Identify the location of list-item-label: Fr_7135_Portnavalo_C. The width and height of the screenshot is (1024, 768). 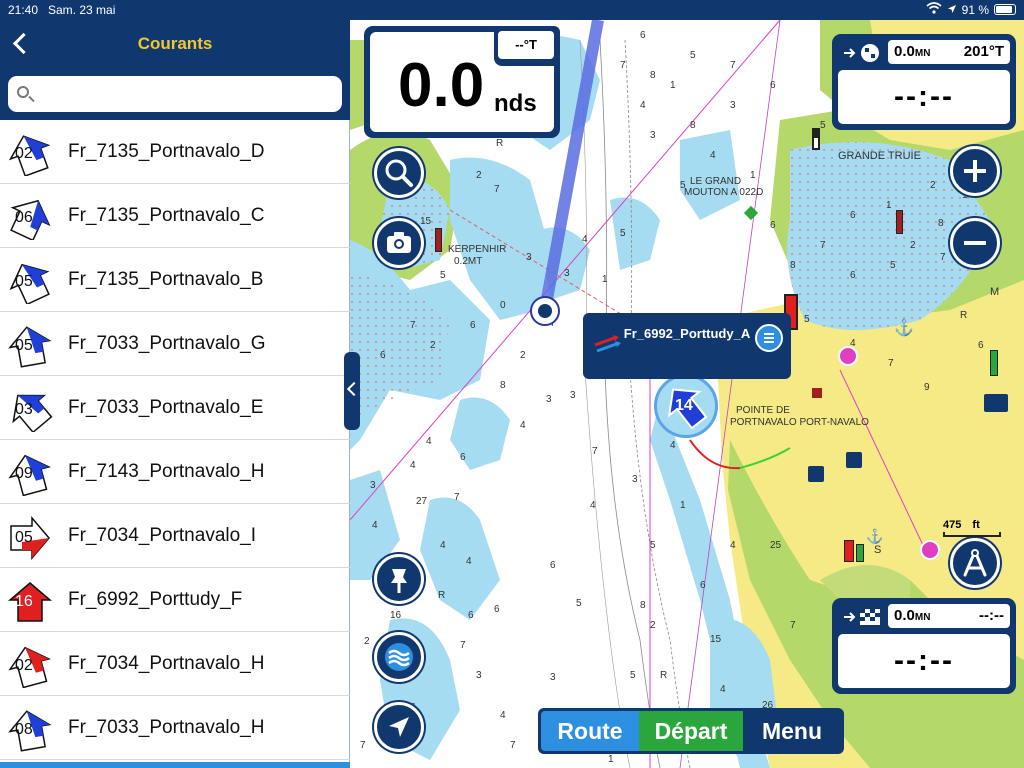
(166, 215).